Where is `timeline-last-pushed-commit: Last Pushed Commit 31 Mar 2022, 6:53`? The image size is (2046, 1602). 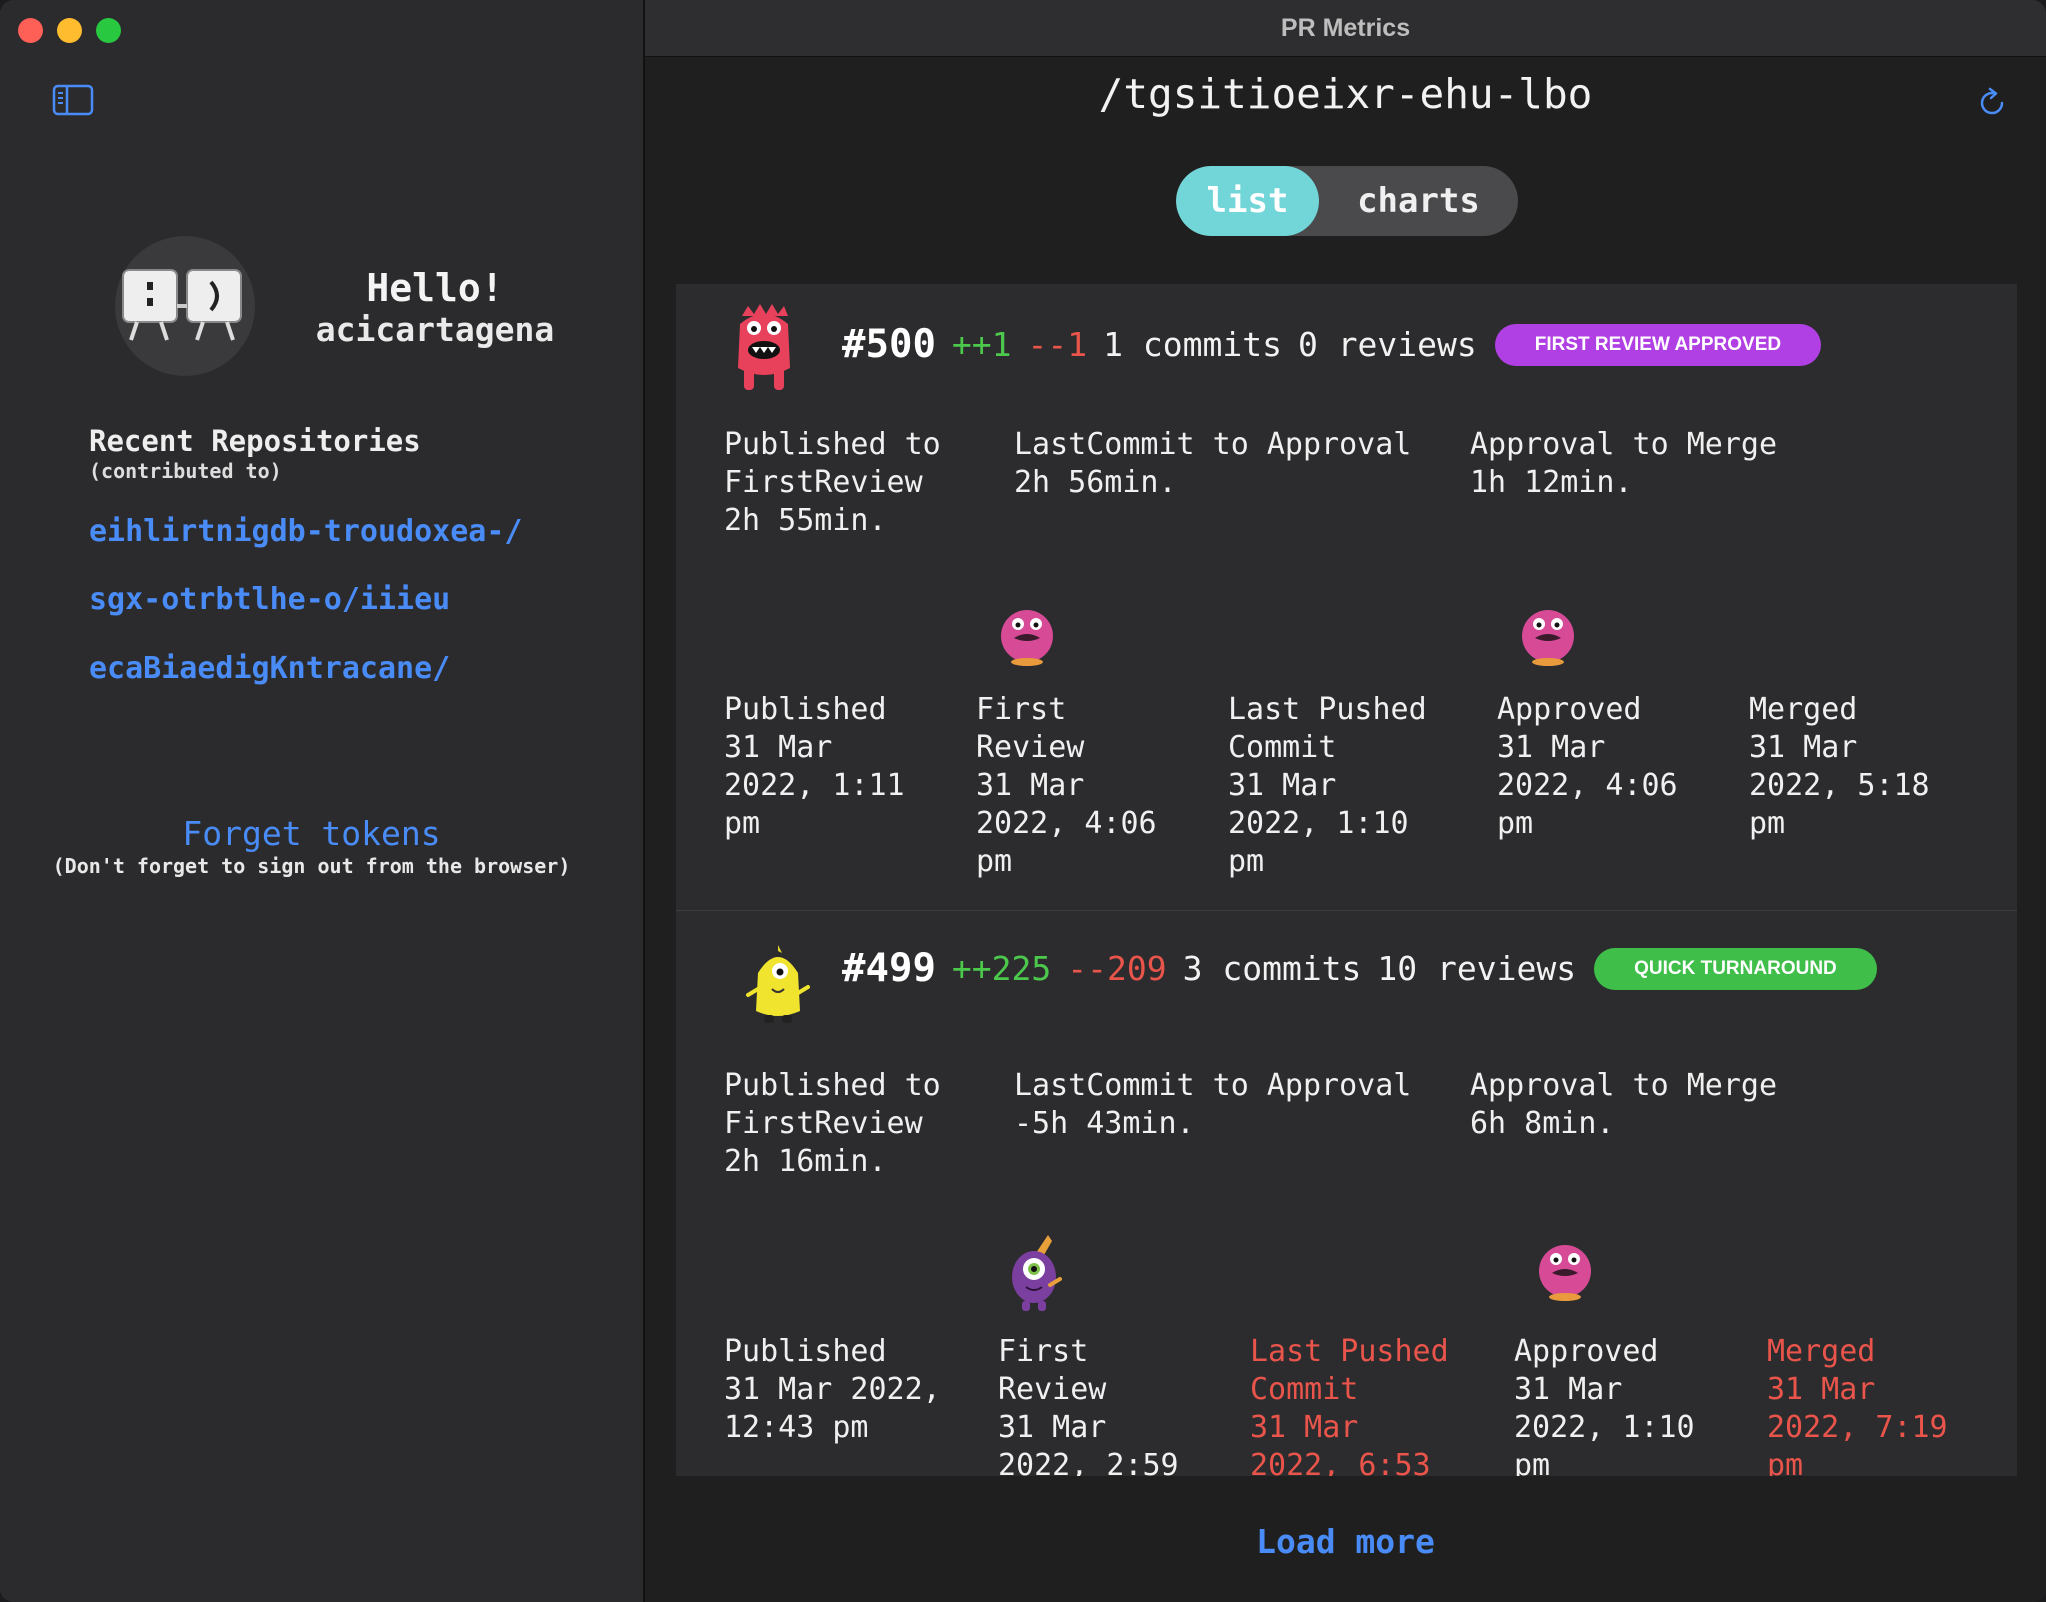
timeline-last-pushed-commit: Last Pushed Commit 31 Mar 2022, 6:53 is located at coordinates (1349, 1405).